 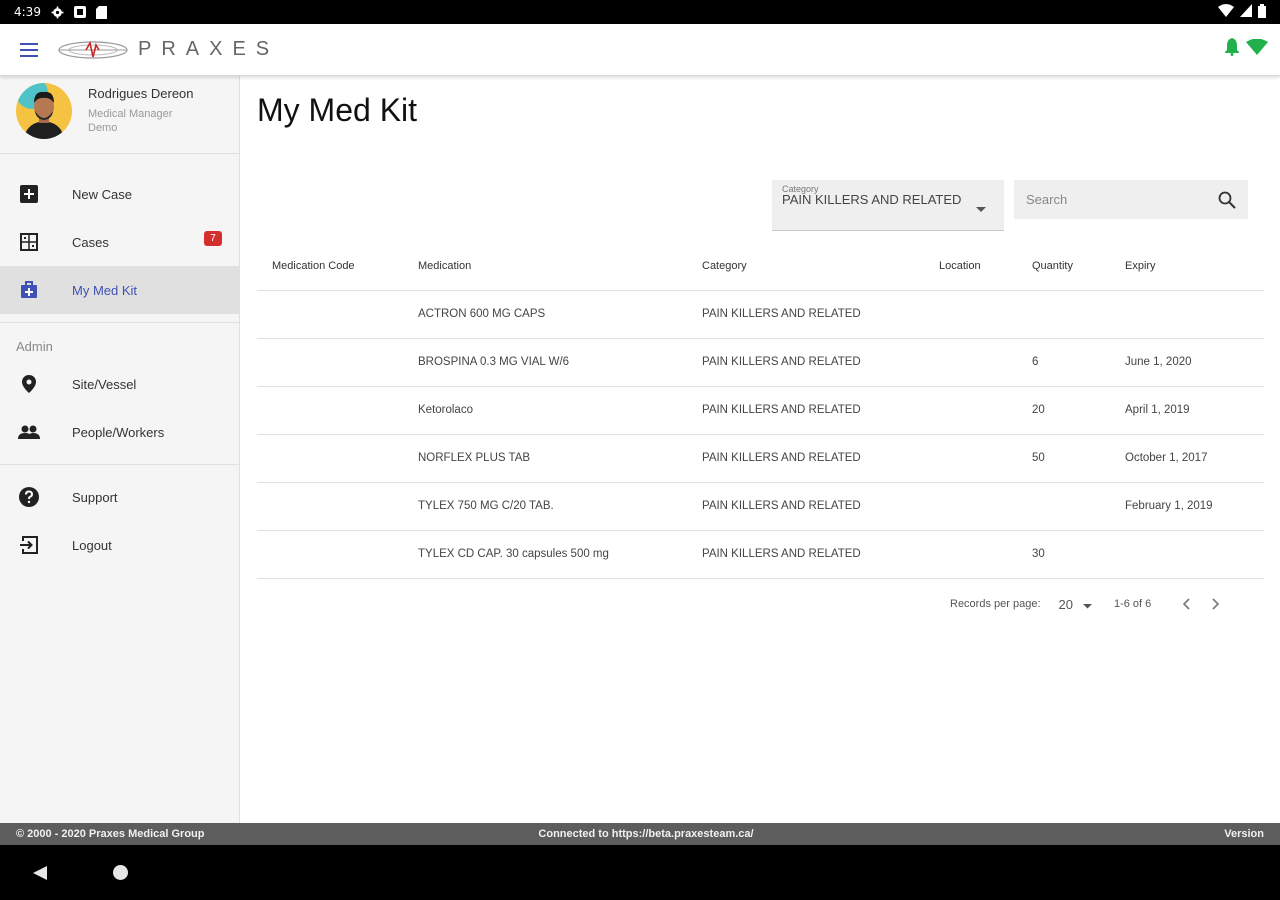 I want to click on admin-nav: Admin Site/Vessel People/Workers, so click(x=119, y=394).